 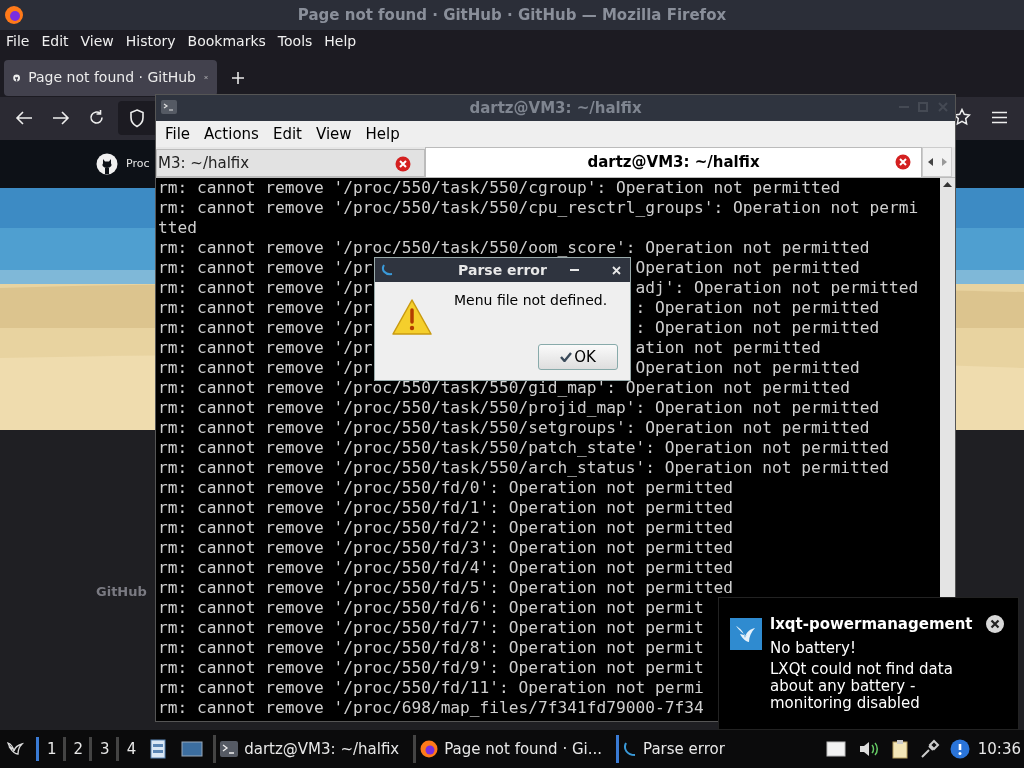 What do you see at coordinates (900, 749) in the screenshot?
I see `clipboard-icon` at bounding box center [900, 749].